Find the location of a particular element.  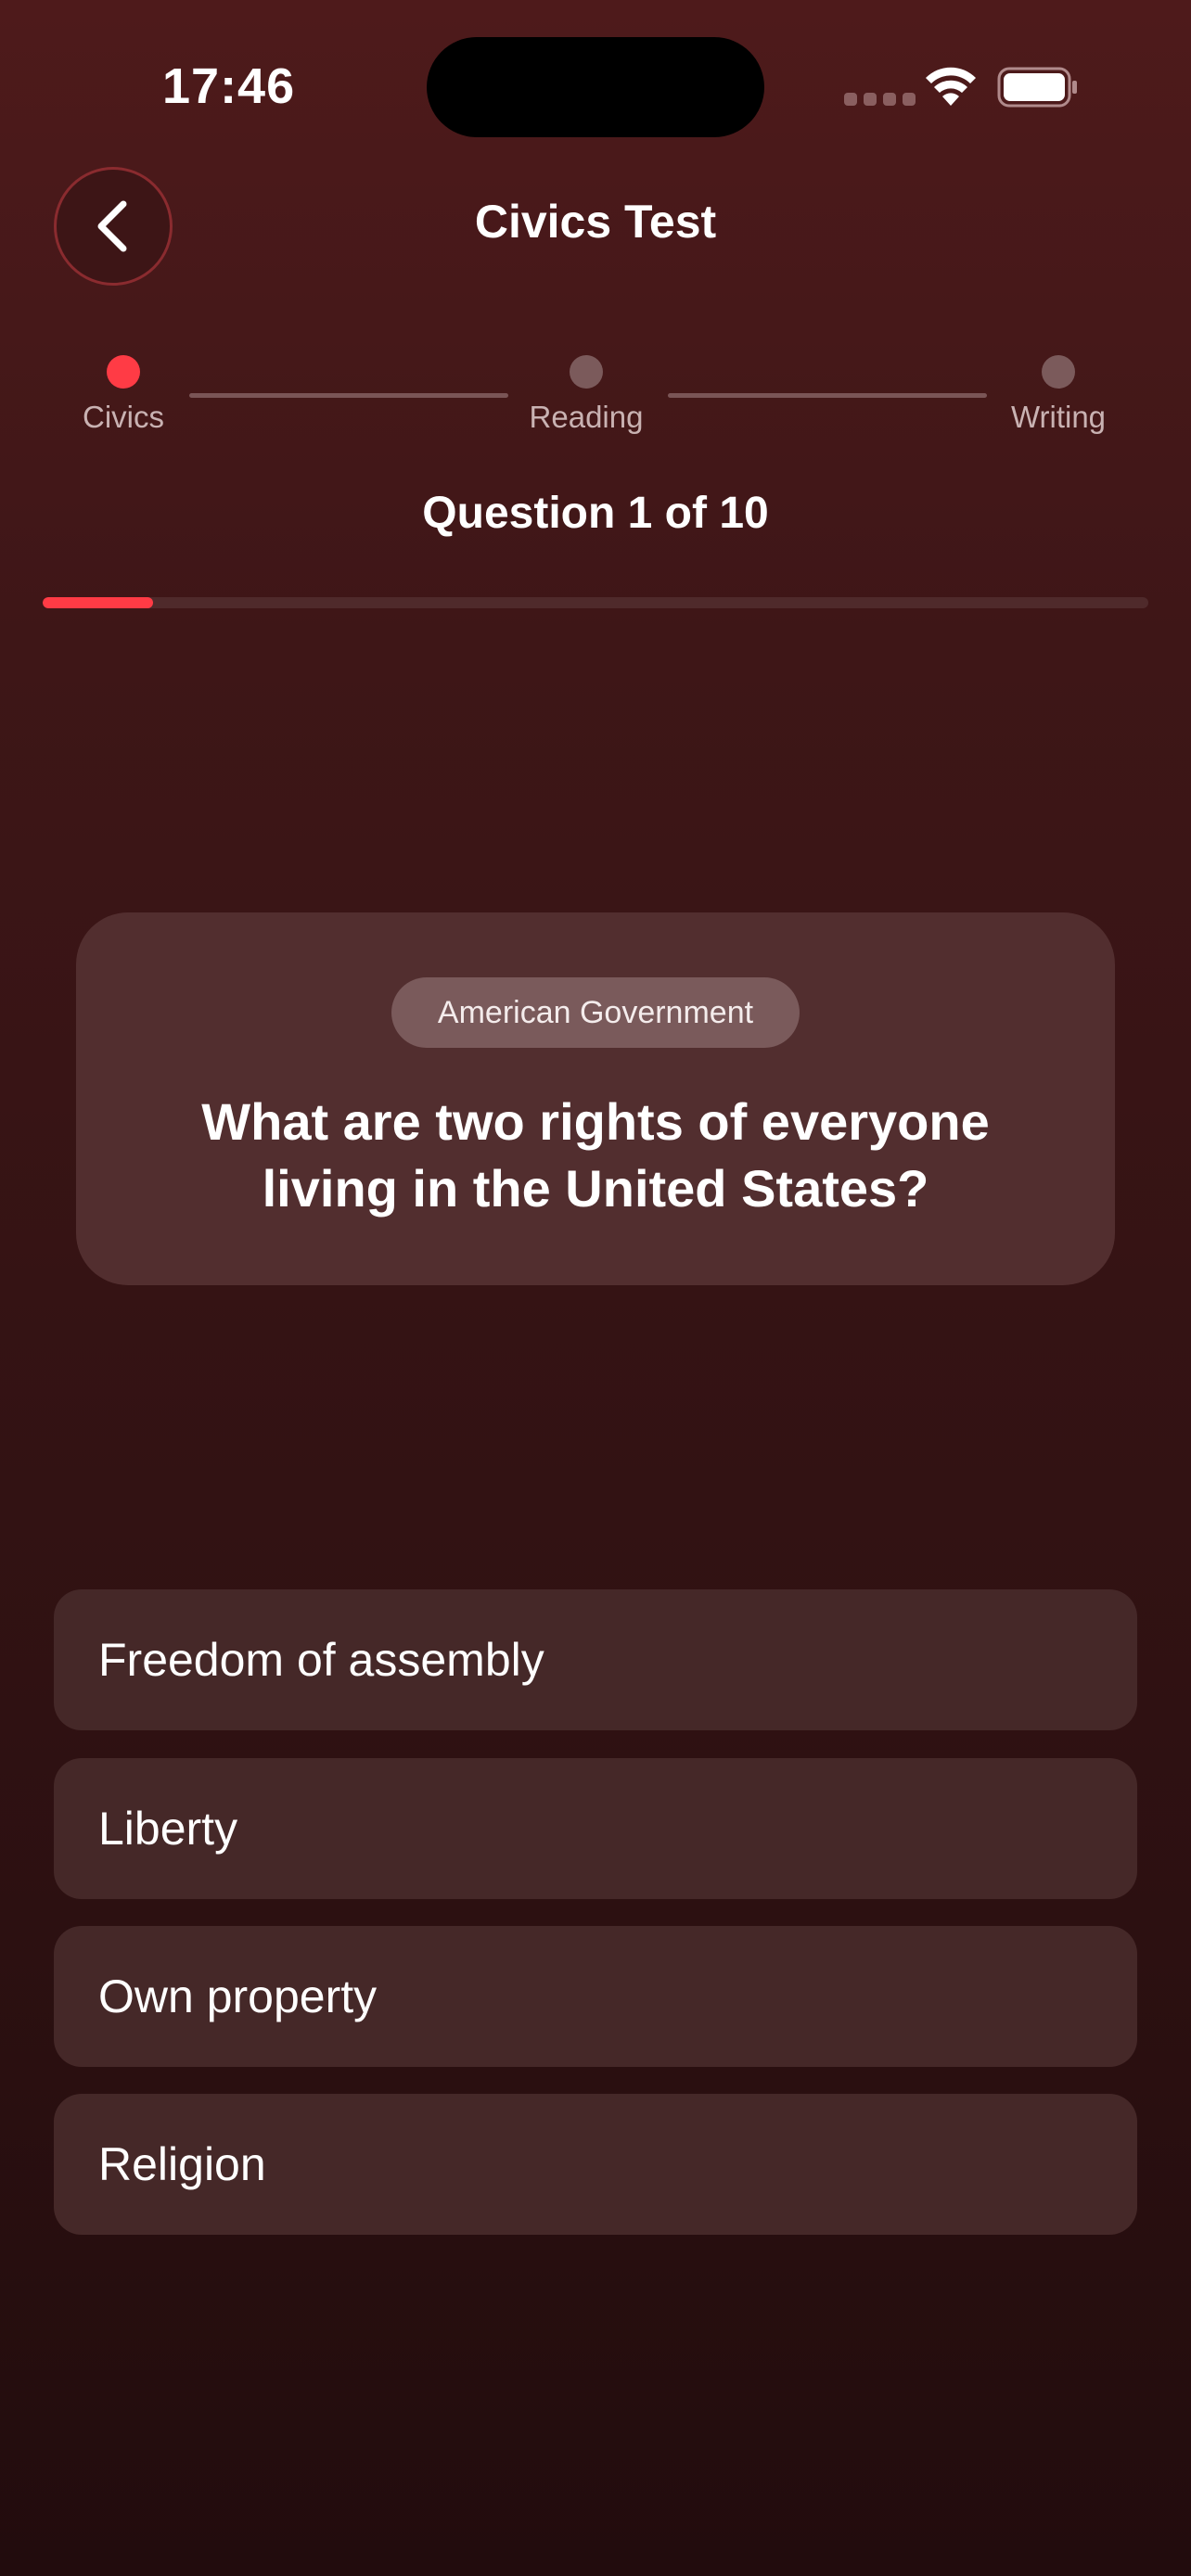

answer-option: Freedom of assembly is located at coordinates (595, 1659).